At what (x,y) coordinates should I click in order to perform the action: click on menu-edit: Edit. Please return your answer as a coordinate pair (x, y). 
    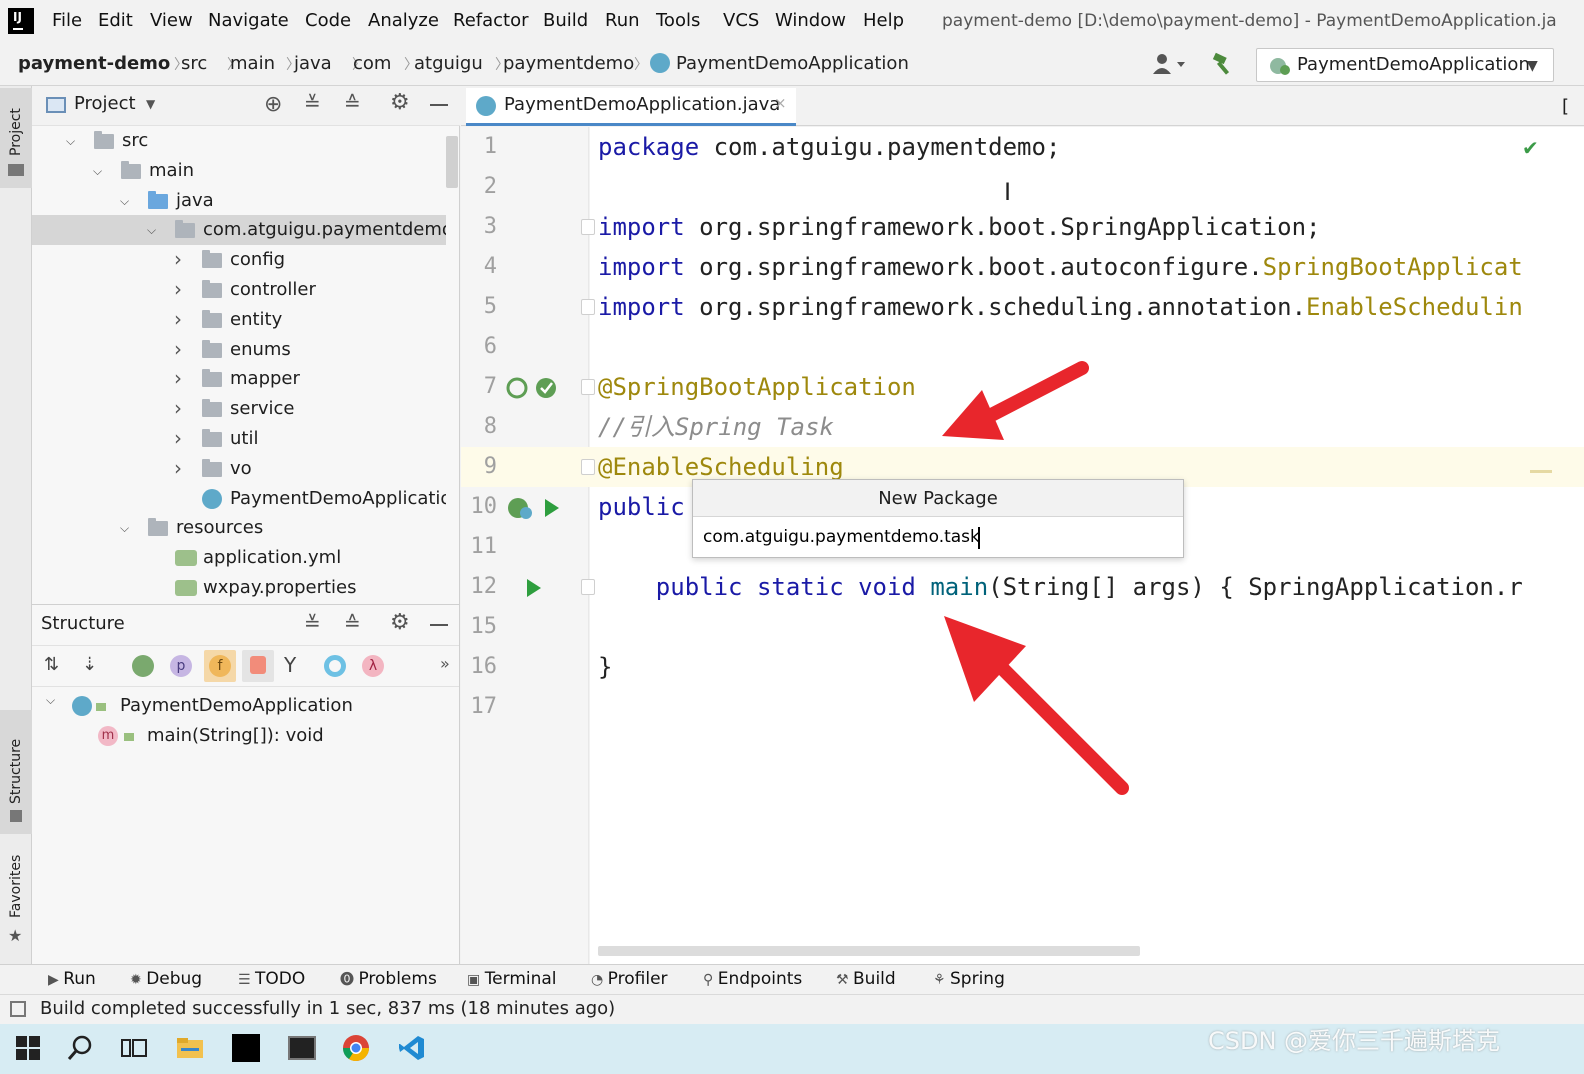
    Looking at the image, I should click on (115, 21).